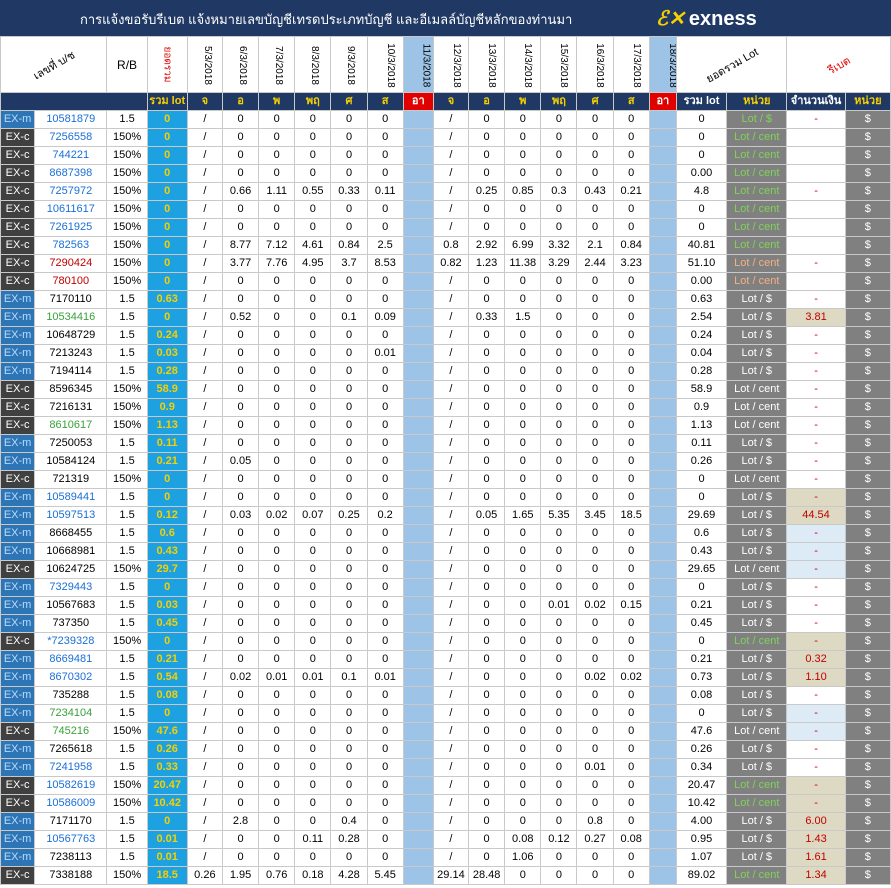  I want to click on header-account-label: เลขที่ บ/ช, so click(54, 65).